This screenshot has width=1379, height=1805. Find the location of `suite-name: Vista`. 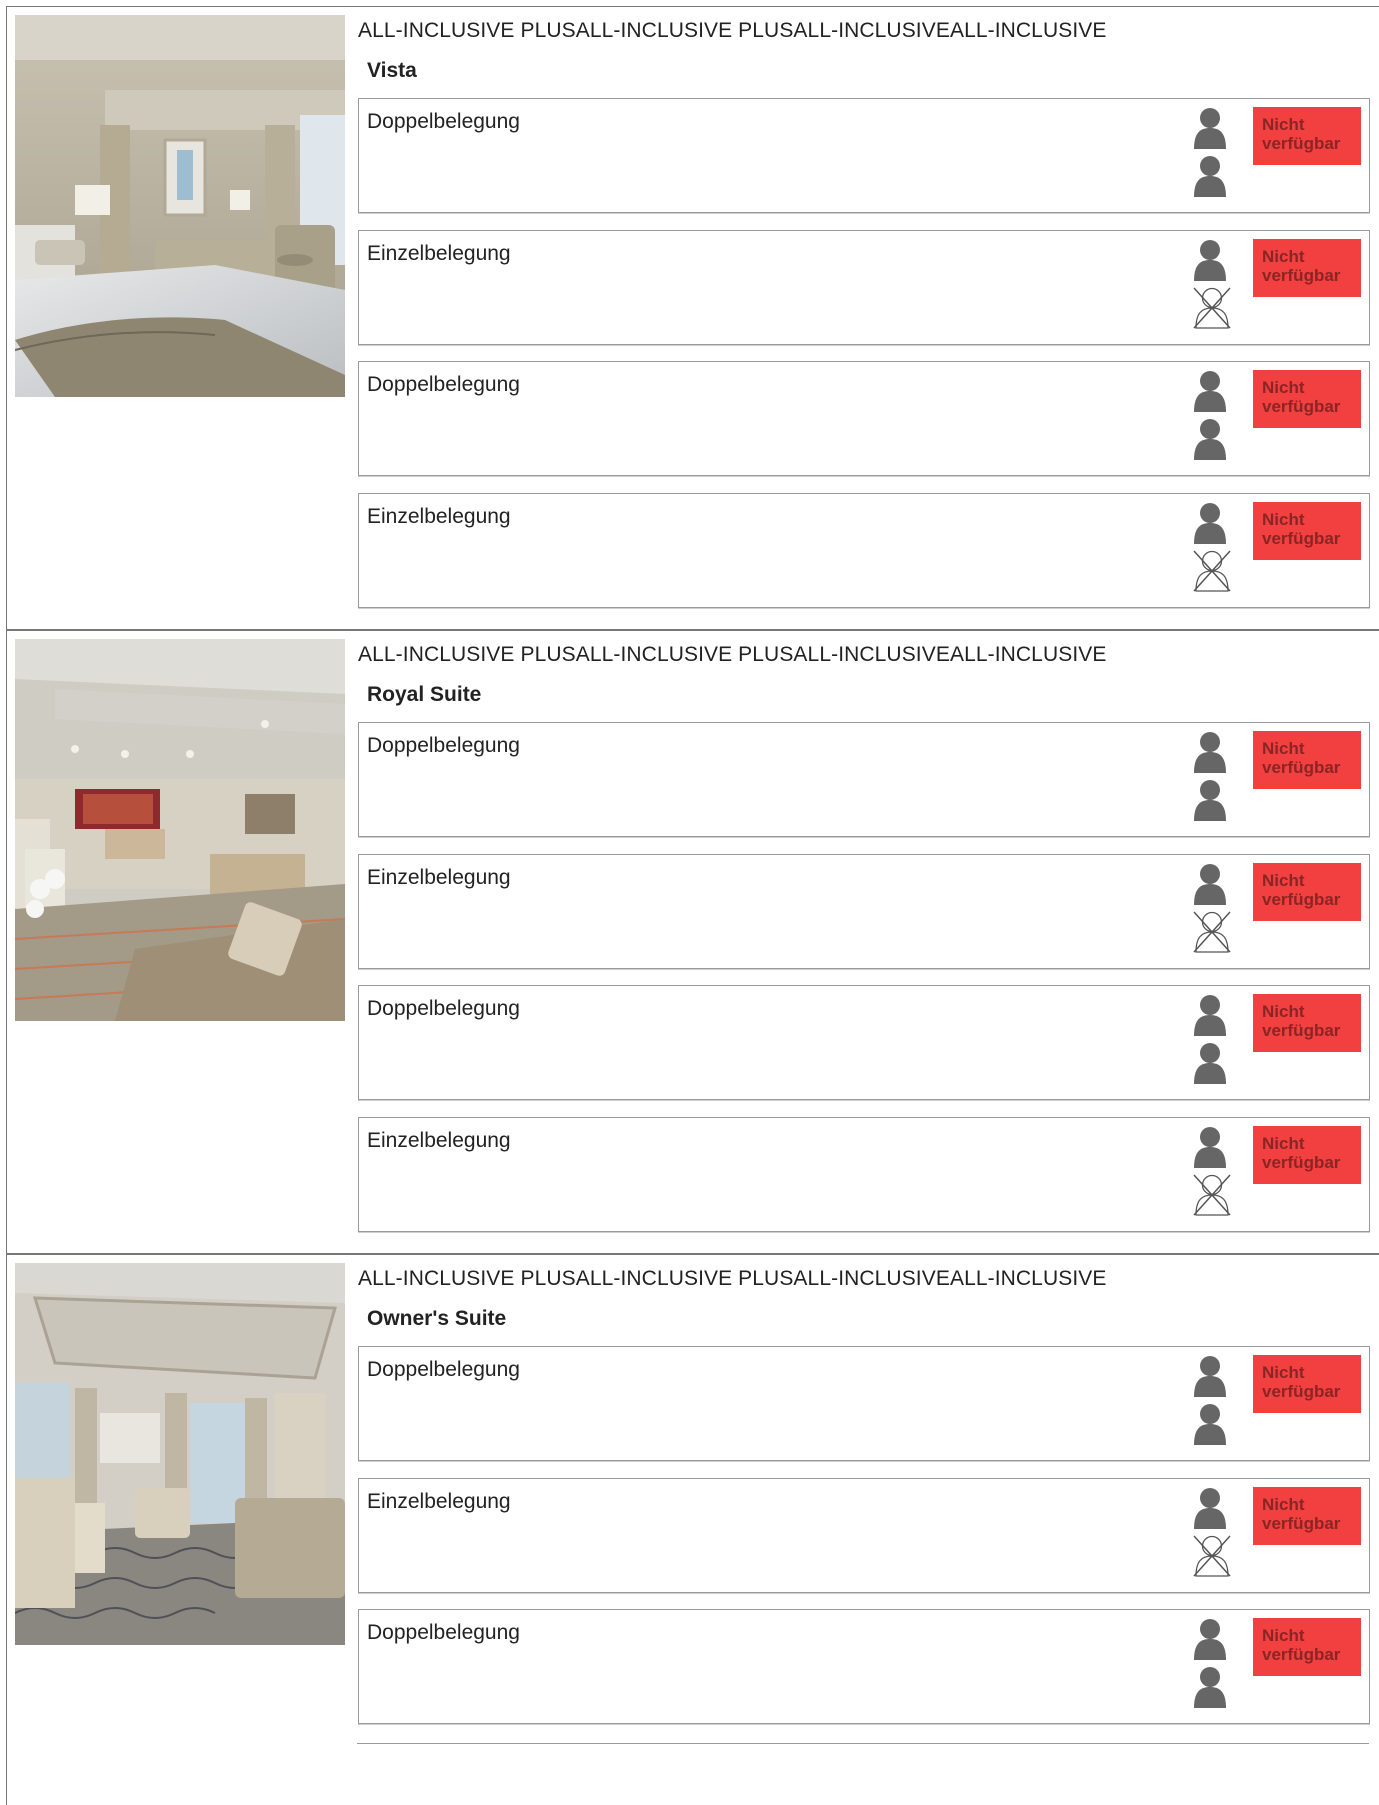

suite-name: Vista is located at coordinates (392, 70).